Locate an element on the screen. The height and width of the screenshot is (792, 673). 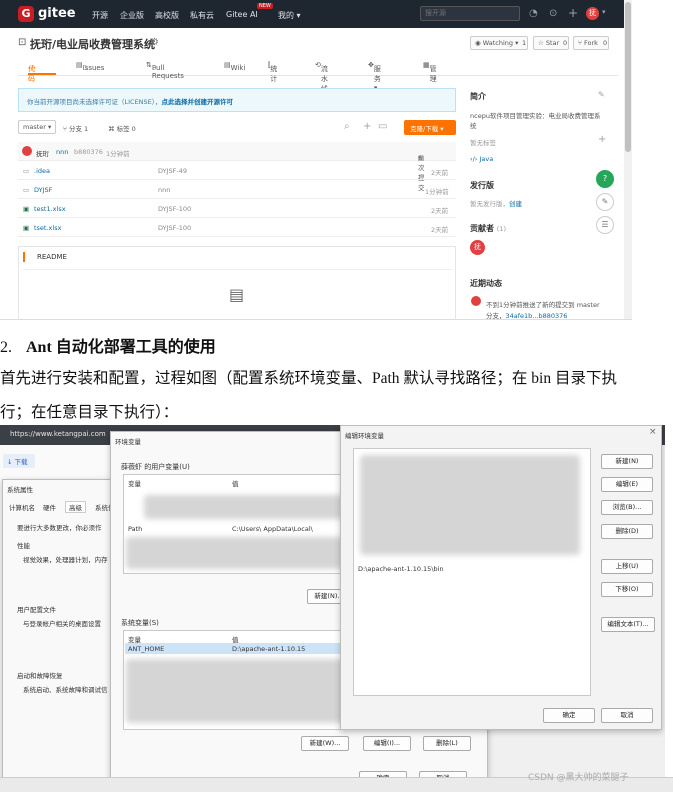
system-var-name: ANT_HOME is located at coordinates (146, 649).